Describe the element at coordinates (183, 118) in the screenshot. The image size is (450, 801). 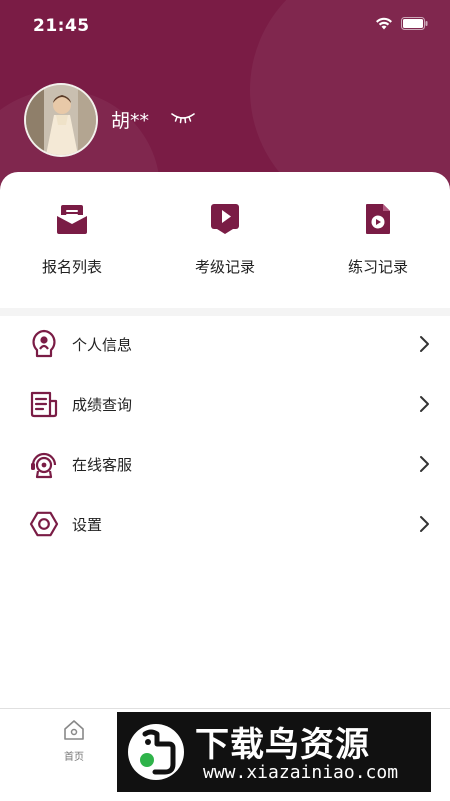
I see `eye-closed-icon` at that location.